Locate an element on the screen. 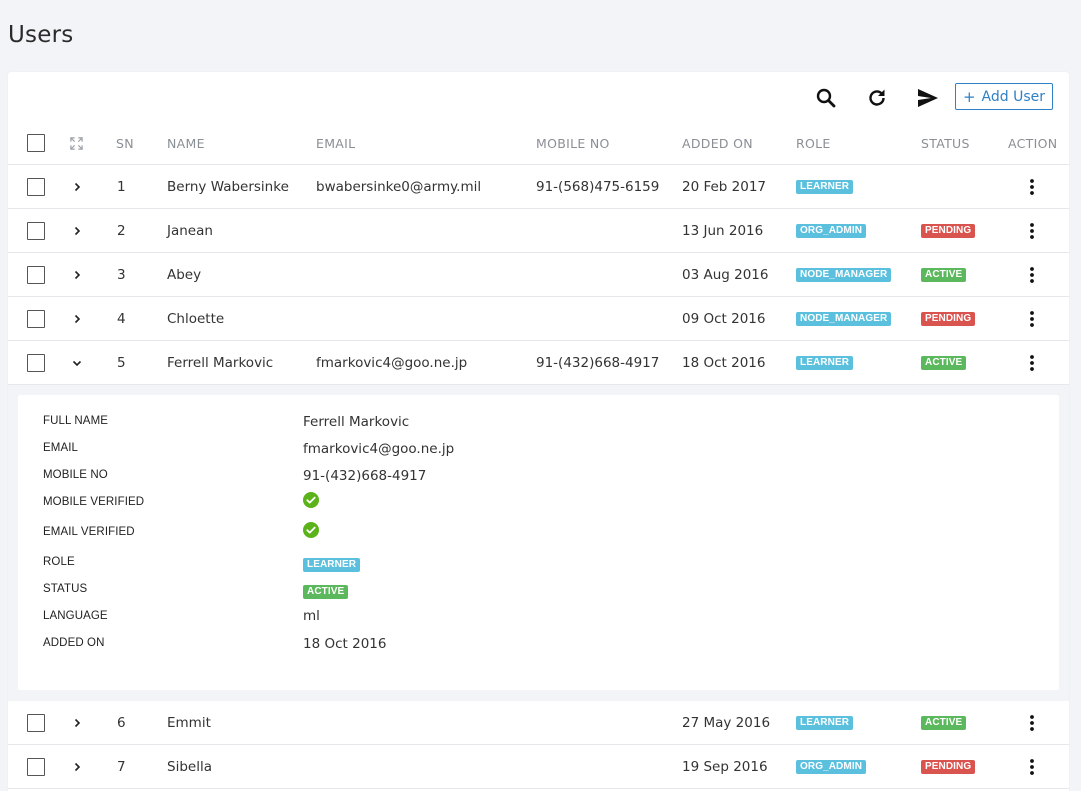  detail-label-status: STATUS is located at coordinates (65, 589).